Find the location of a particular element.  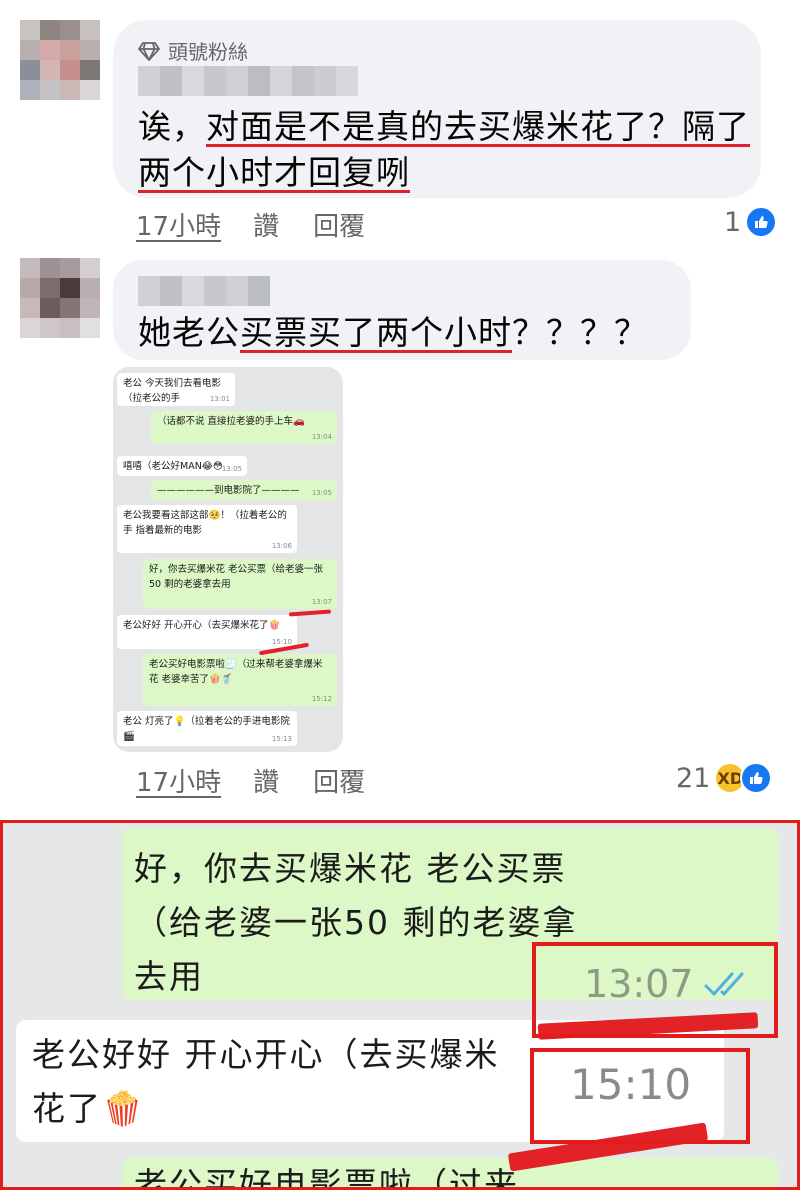

comment-text-tail: ？？？？ is located at coordinates (580, 332).